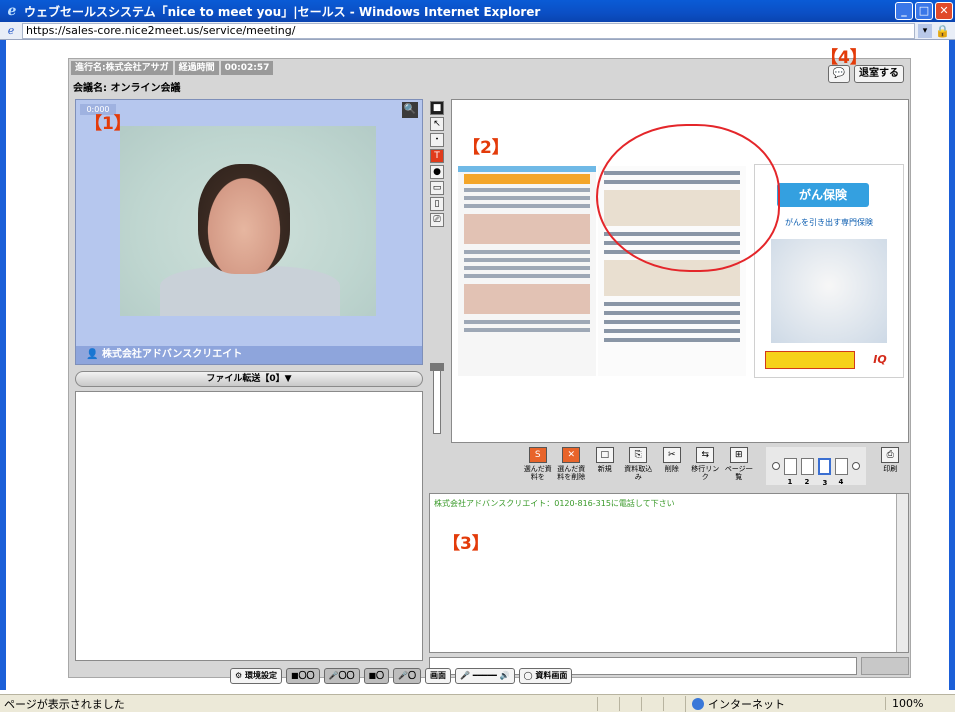  I want to click on tool-pointer: ↖, so click(437, 124).